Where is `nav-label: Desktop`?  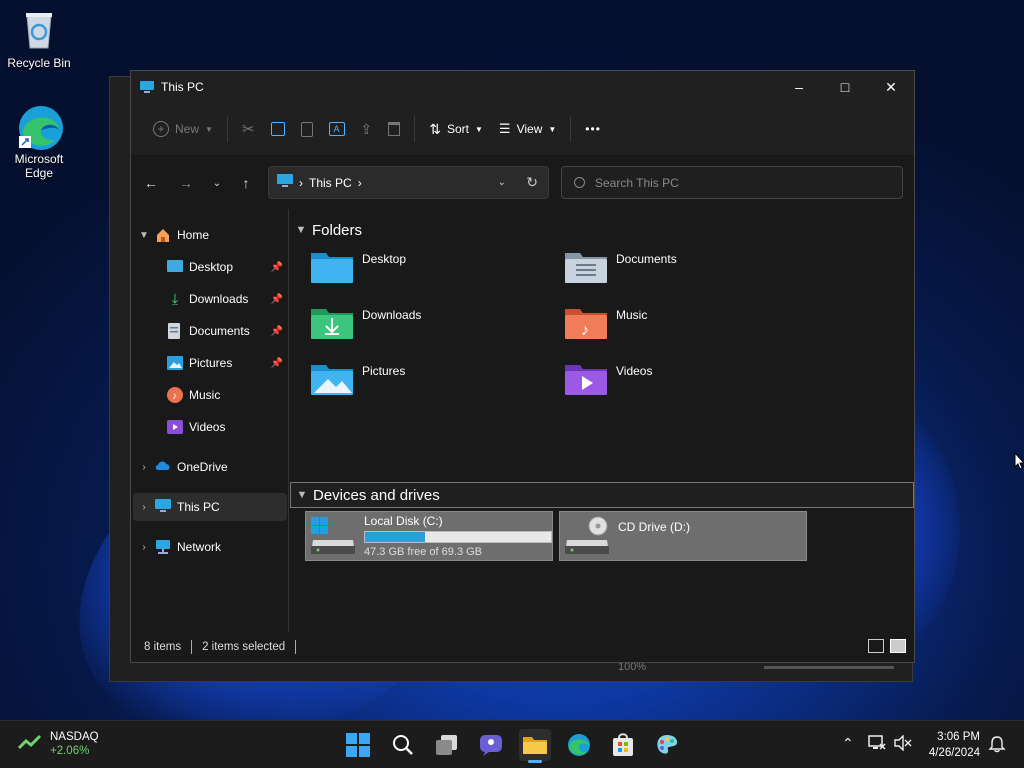
nav-label: Desktop is located at coordinates (211, 267).